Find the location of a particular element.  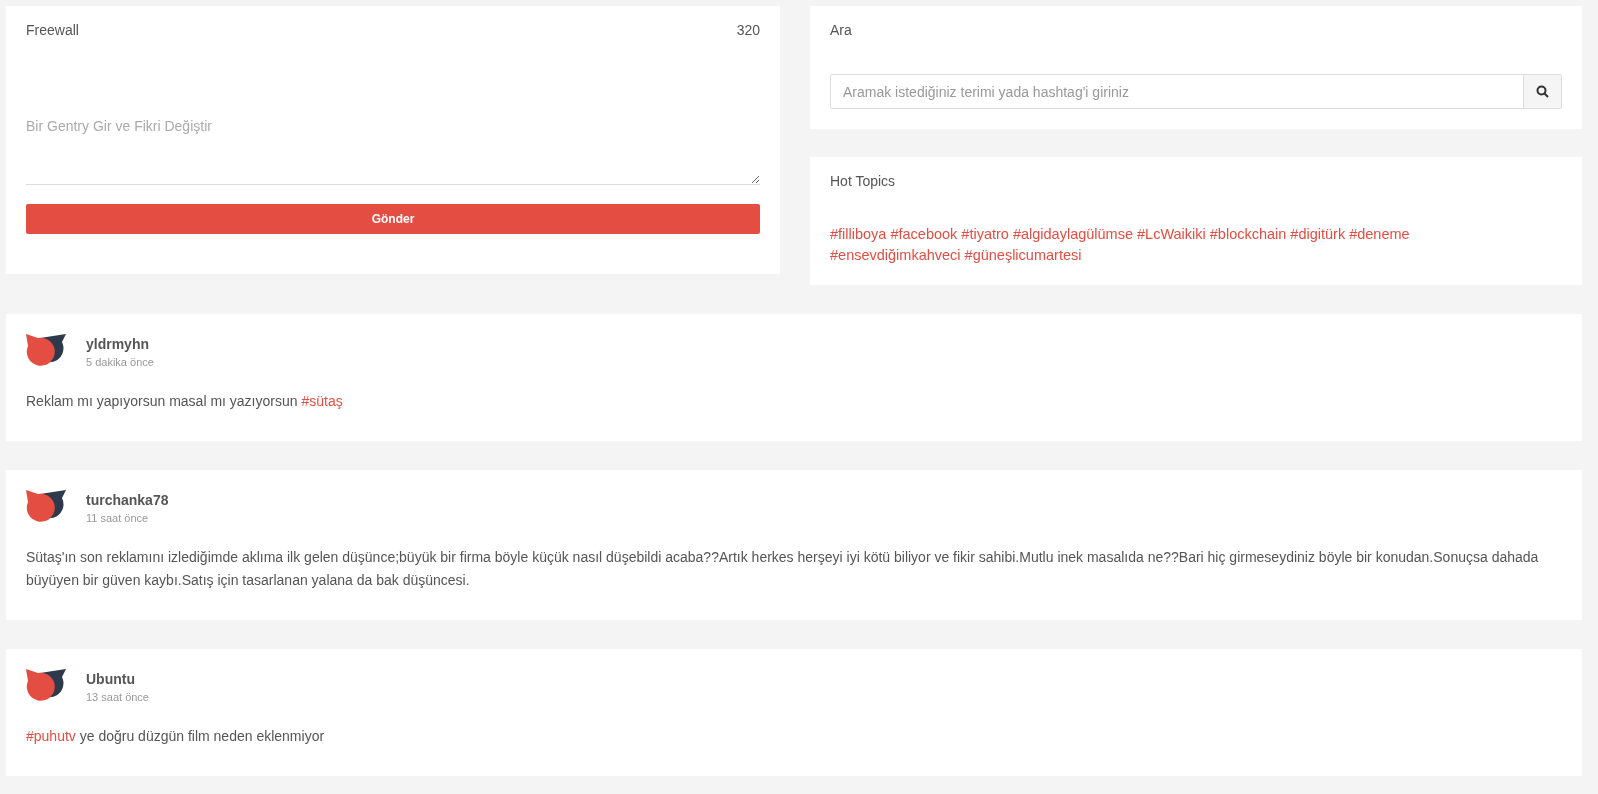

card-title: Hot Topics is located at coordinates (863, 181).